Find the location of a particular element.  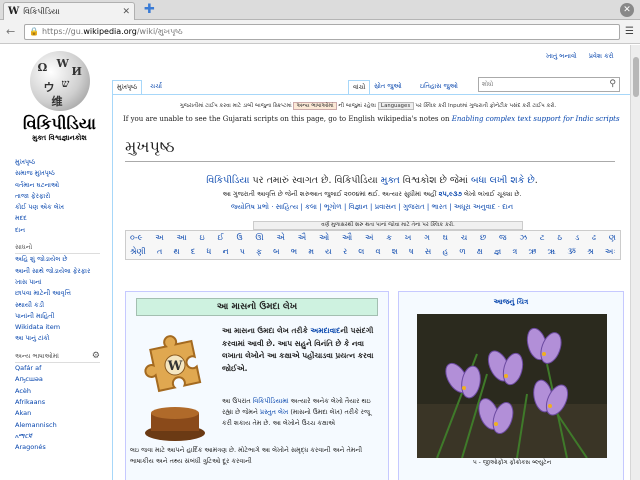

sidebar-item-tool: આ પાનું ટાંકો is located at coordinates (65, 338).